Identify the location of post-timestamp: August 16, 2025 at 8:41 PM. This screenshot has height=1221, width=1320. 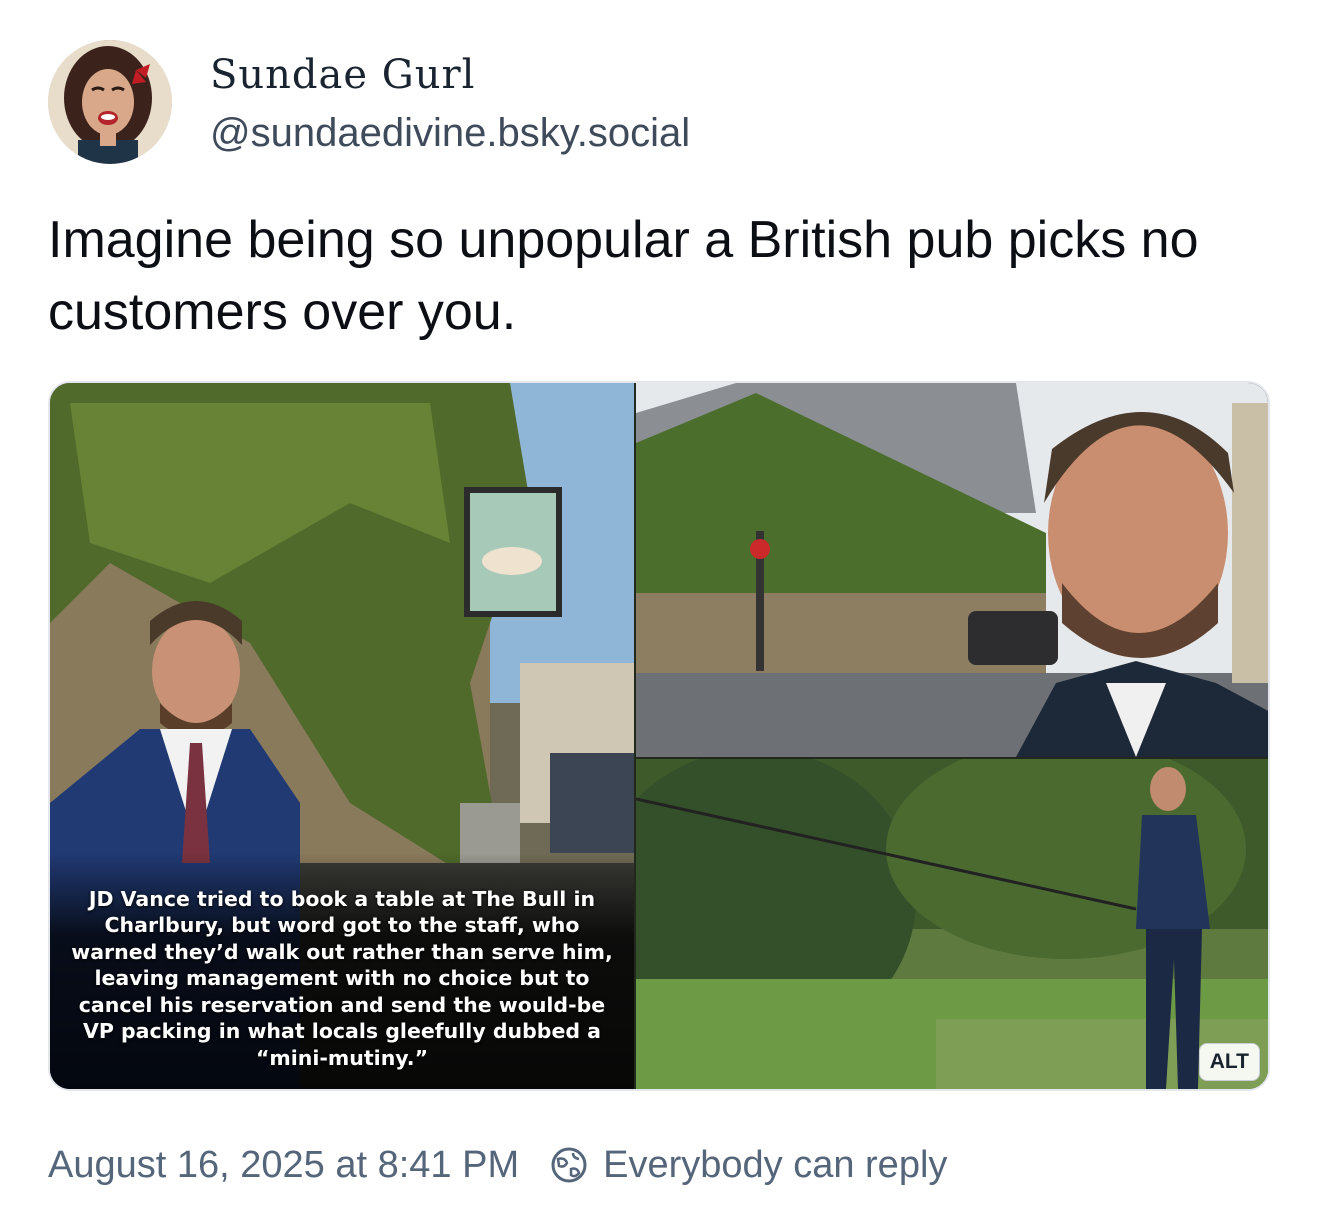
(283, 1165).